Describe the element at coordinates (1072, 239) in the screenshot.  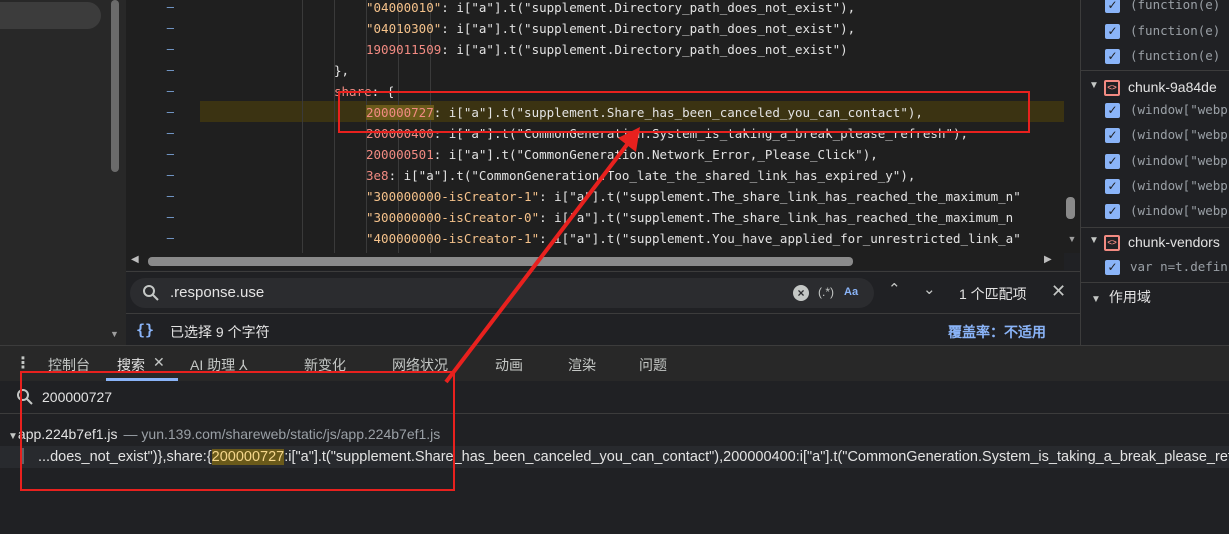
I see `editor-scroll-down-icon: ▼` at that location.